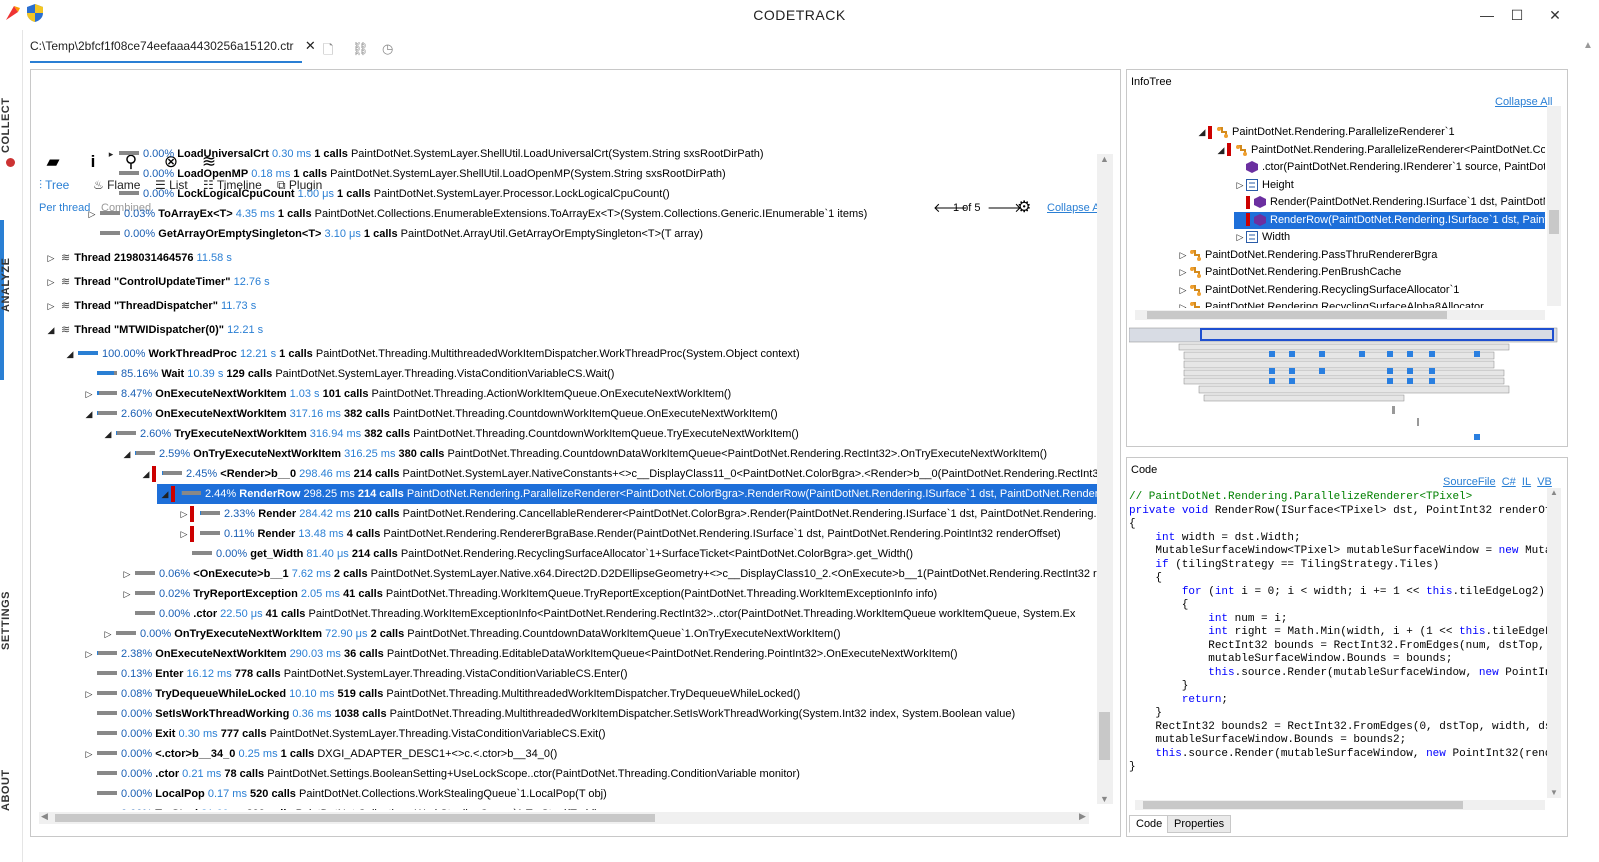 The image size is (1599, 862). What do you see at coordinates (157, 282) in the screenshot?
I see `thread-row: ▷ ≋ Thread "ControlUpdateTimer" 12.76 s` at bounding box center [157, 282].